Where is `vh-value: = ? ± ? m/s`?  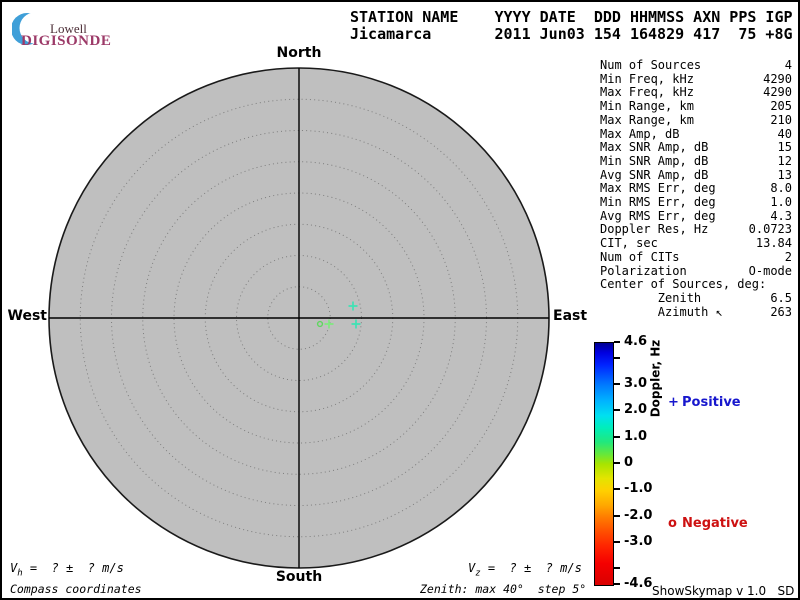 vh-value: = ? ± ? m/s is located at coordinates (73, 568).